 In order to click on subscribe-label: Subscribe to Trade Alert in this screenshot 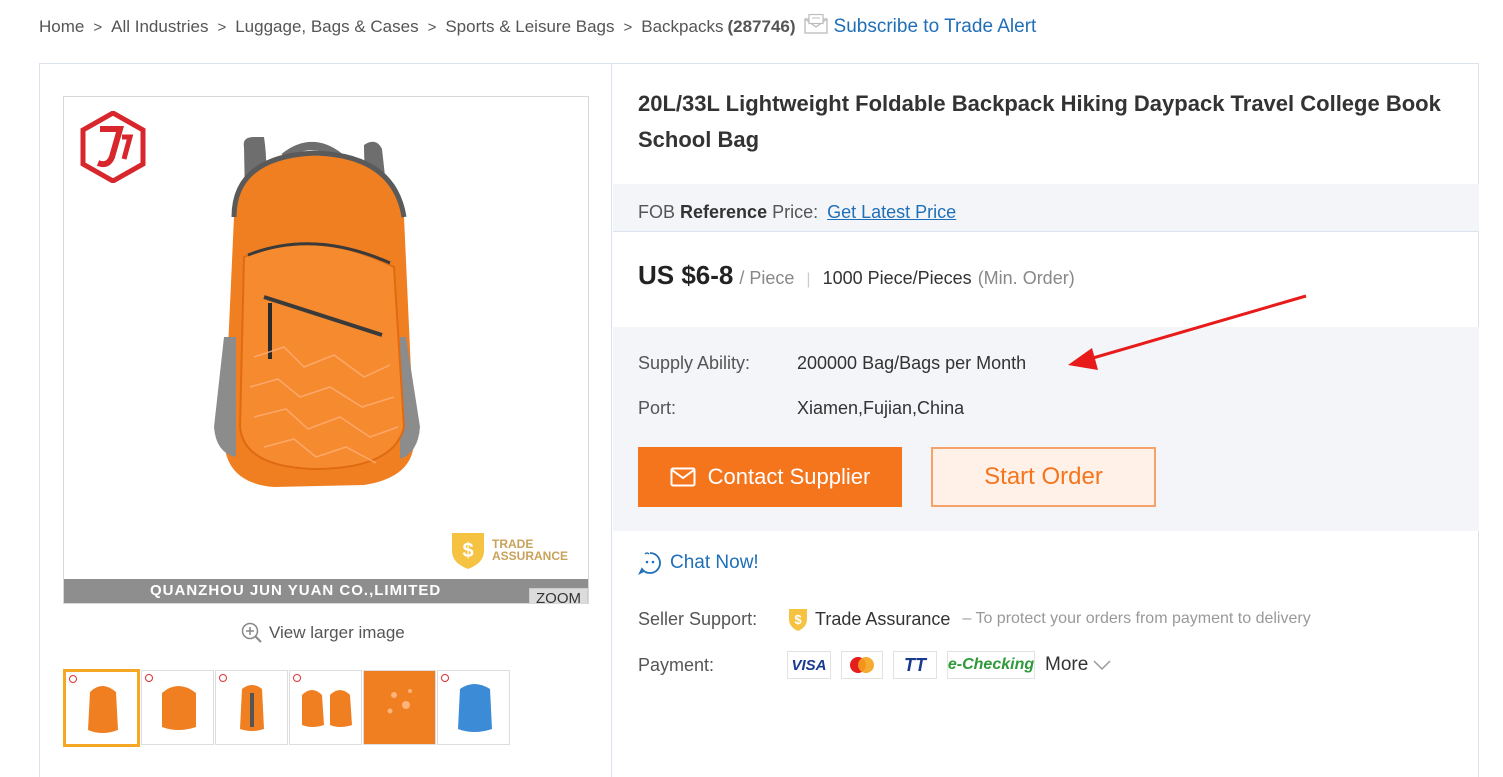, I will do `click(935, 26)`.